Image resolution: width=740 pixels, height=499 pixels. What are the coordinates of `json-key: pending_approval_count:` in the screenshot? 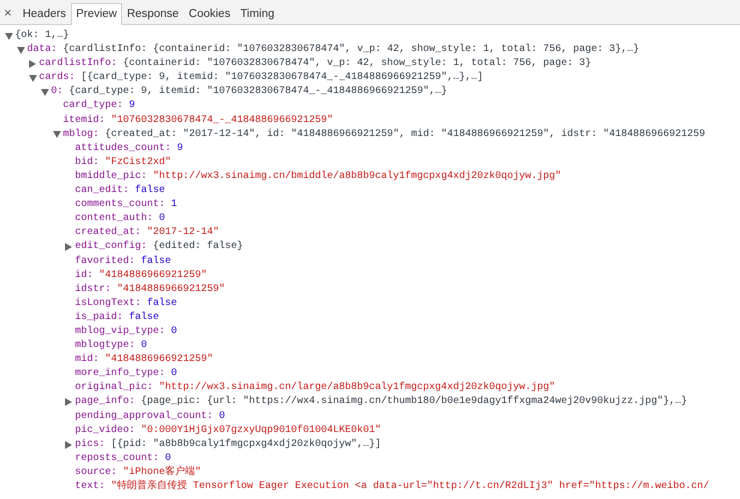 It's located at (144, 417).